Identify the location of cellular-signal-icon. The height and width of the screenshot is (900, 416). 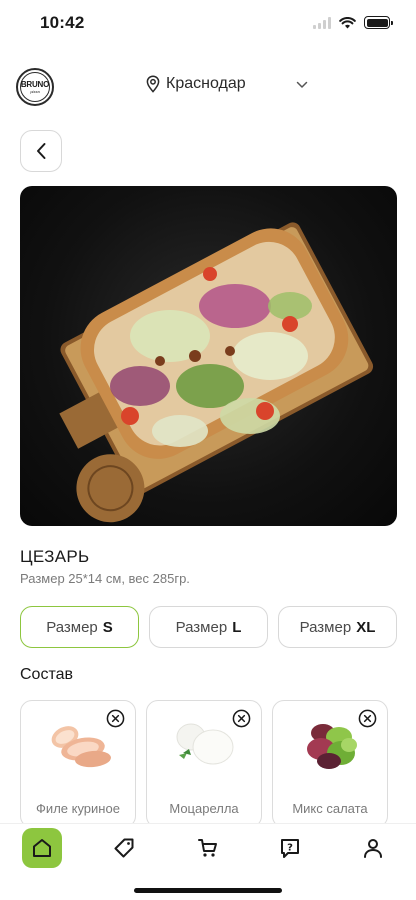
(322, 22).